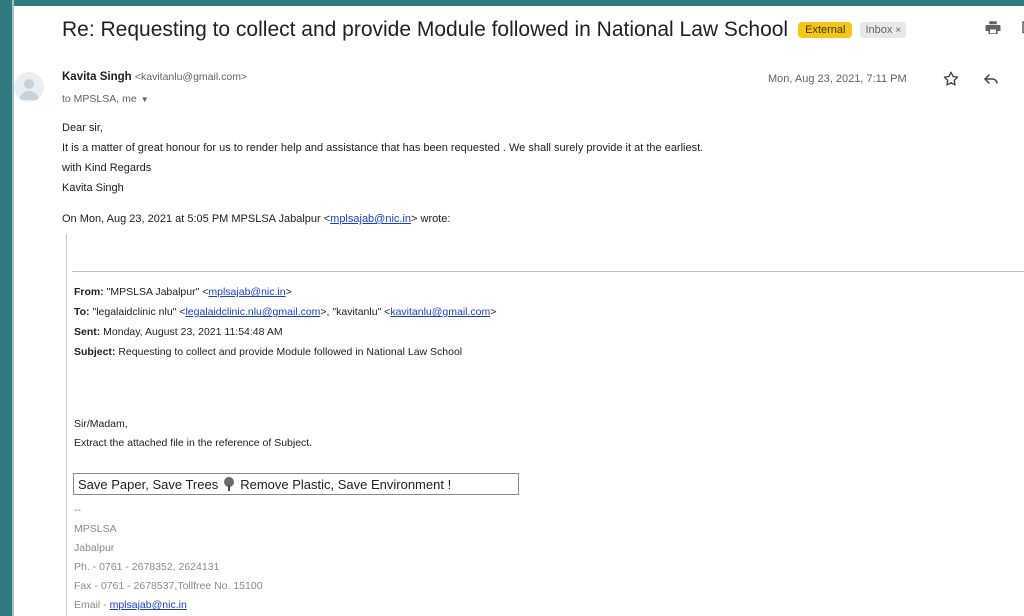  Describe the element at coordinates (137, 312) in the screenshot. I see `quoted-to-name-1: "legalaidclinic nlu" <` at that location.